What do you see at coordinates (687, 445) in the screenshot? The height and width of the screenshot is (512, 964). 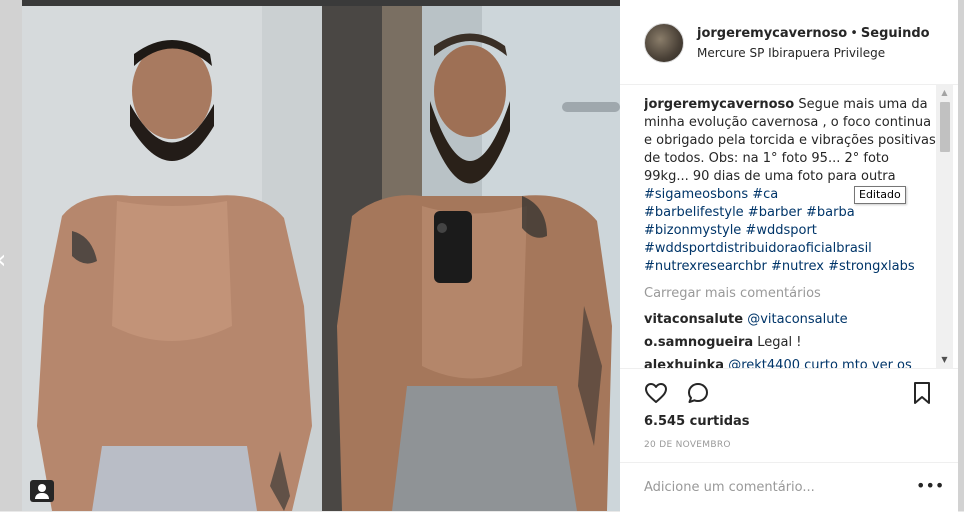 I see `post-date: 20 DE NOVEMBRO` at bounding box center [687, 445].